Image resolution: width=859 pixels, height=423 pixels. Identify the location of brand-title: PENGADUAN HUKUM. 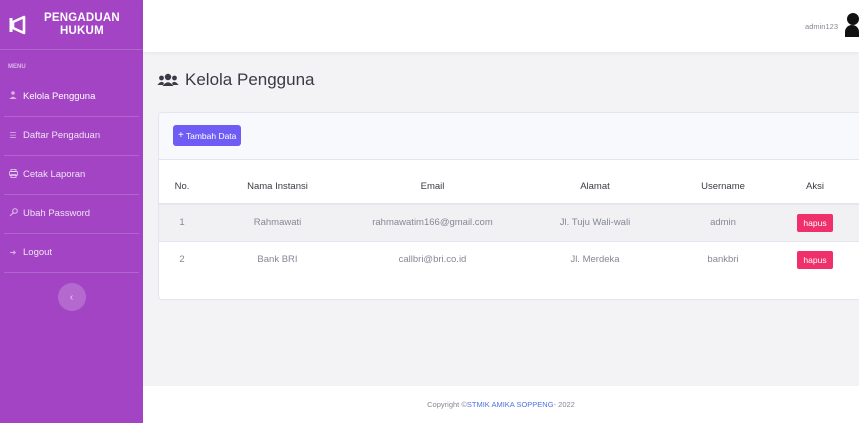
(82, 25).